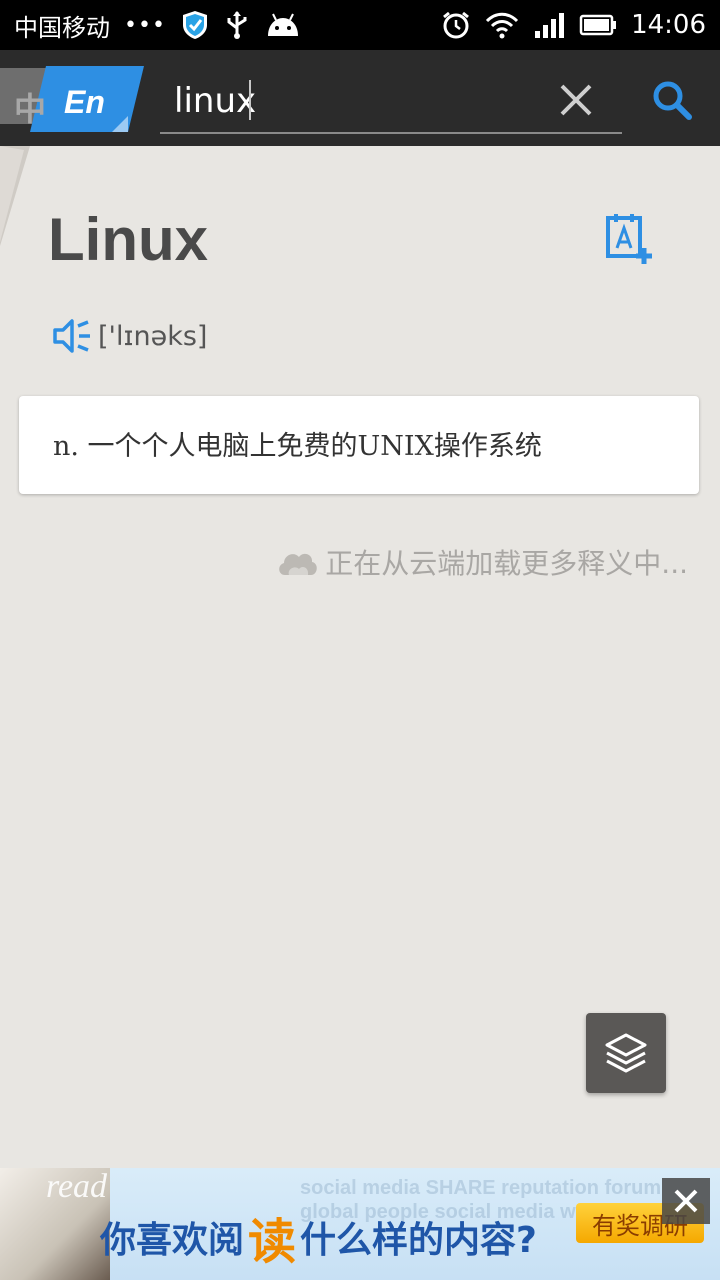 Image resolution: width=720 pixels, height=1280 pixels. I want to click on ad-headline-highlight: 读, so click(272, 1242).